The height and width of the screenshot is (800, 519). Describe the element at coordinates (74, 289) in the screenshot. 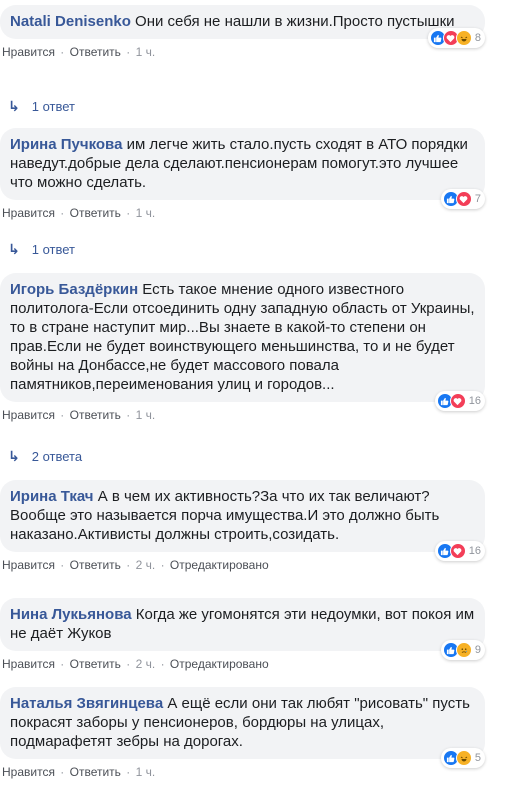

I see `comment-author: Игорь Баздёркин` at that location.